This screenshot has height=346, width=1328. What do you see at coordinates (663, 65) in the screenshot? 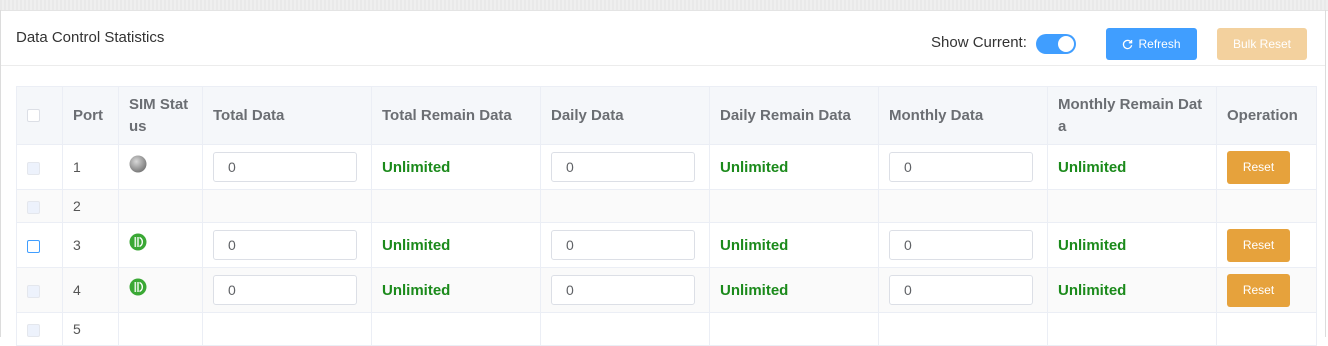
I see `header-divider` at bounding box center [663, 65].